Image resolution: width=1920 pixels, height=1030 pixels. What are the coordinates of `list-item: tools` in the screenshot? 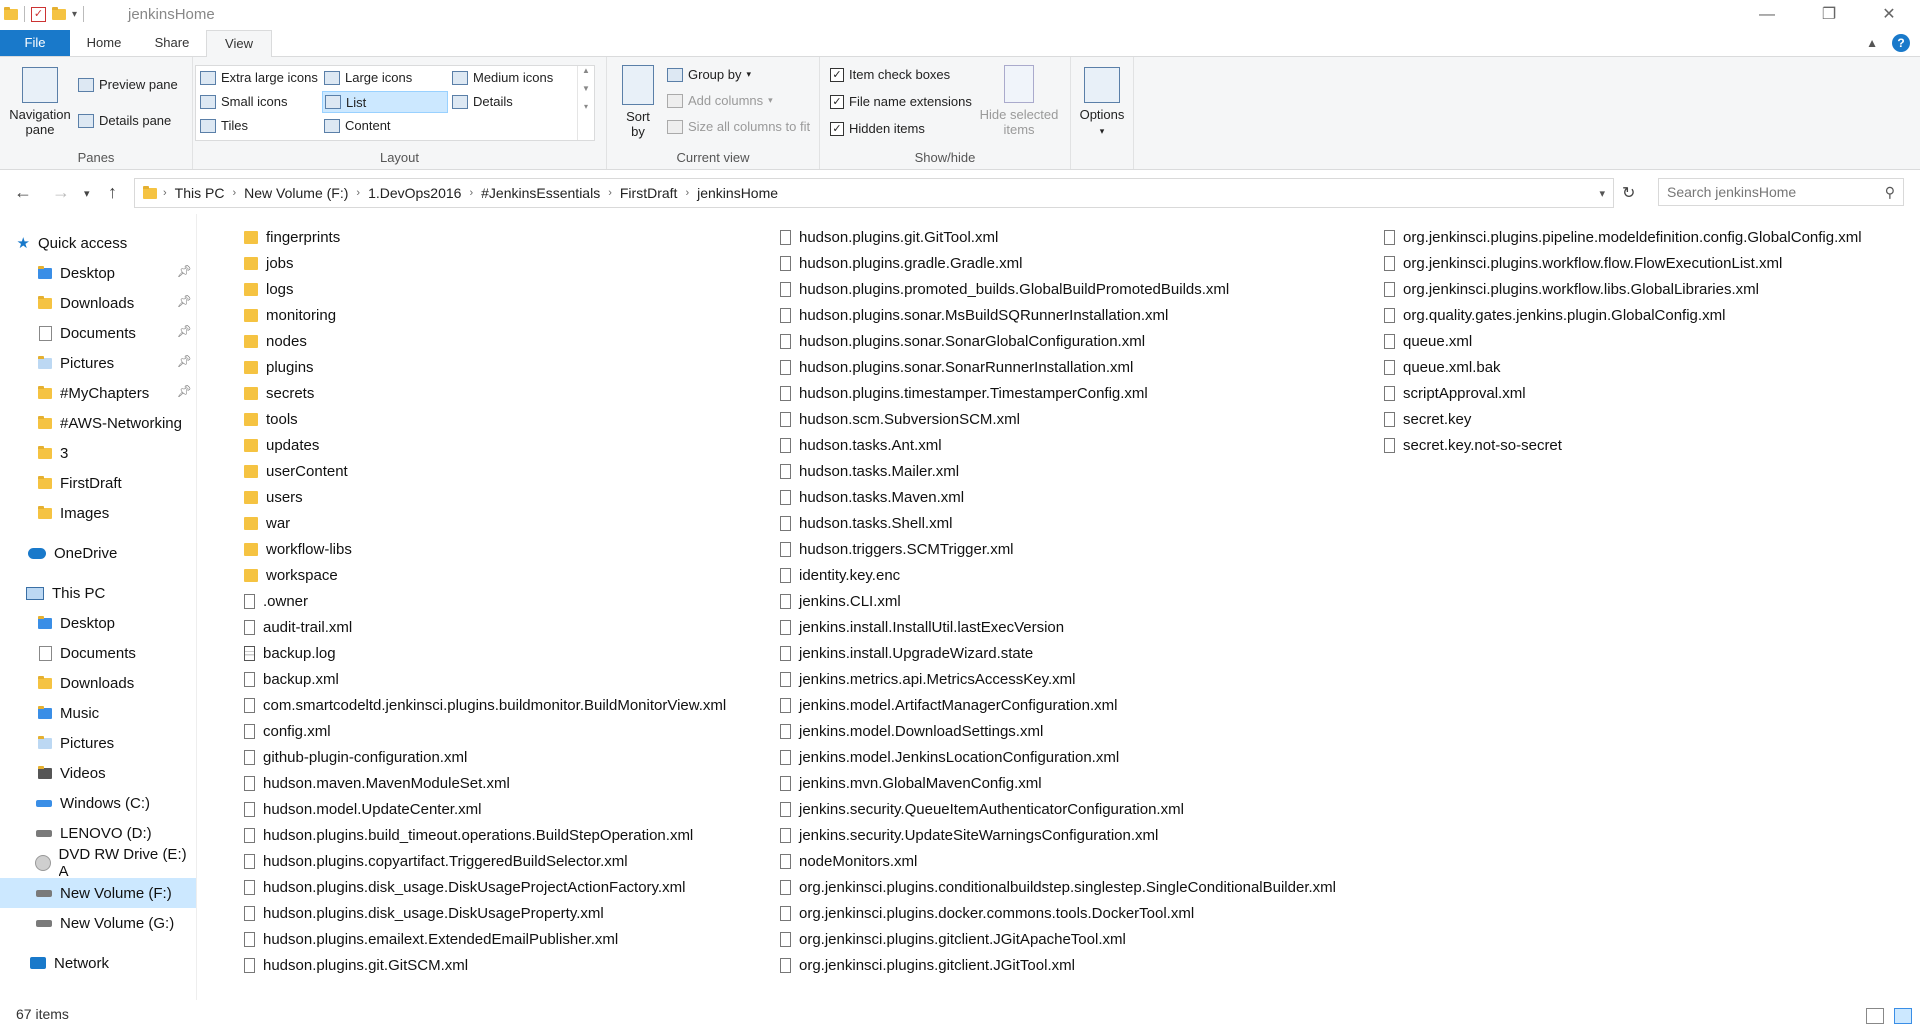 It's located at (485, 419).